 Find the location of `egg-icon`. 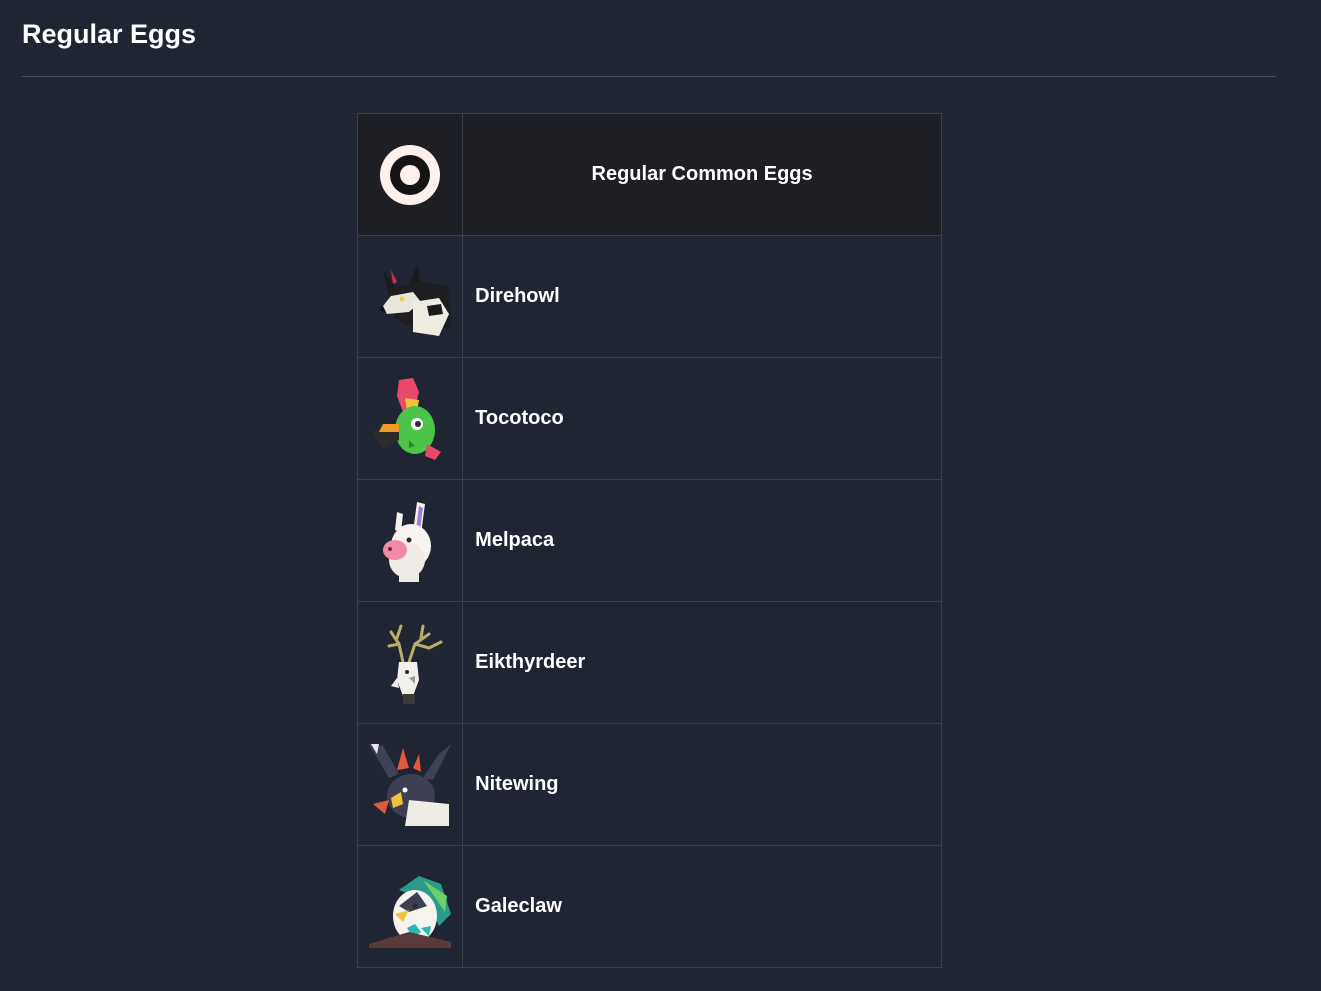

egg-icon is located at coordinates (410, 175).